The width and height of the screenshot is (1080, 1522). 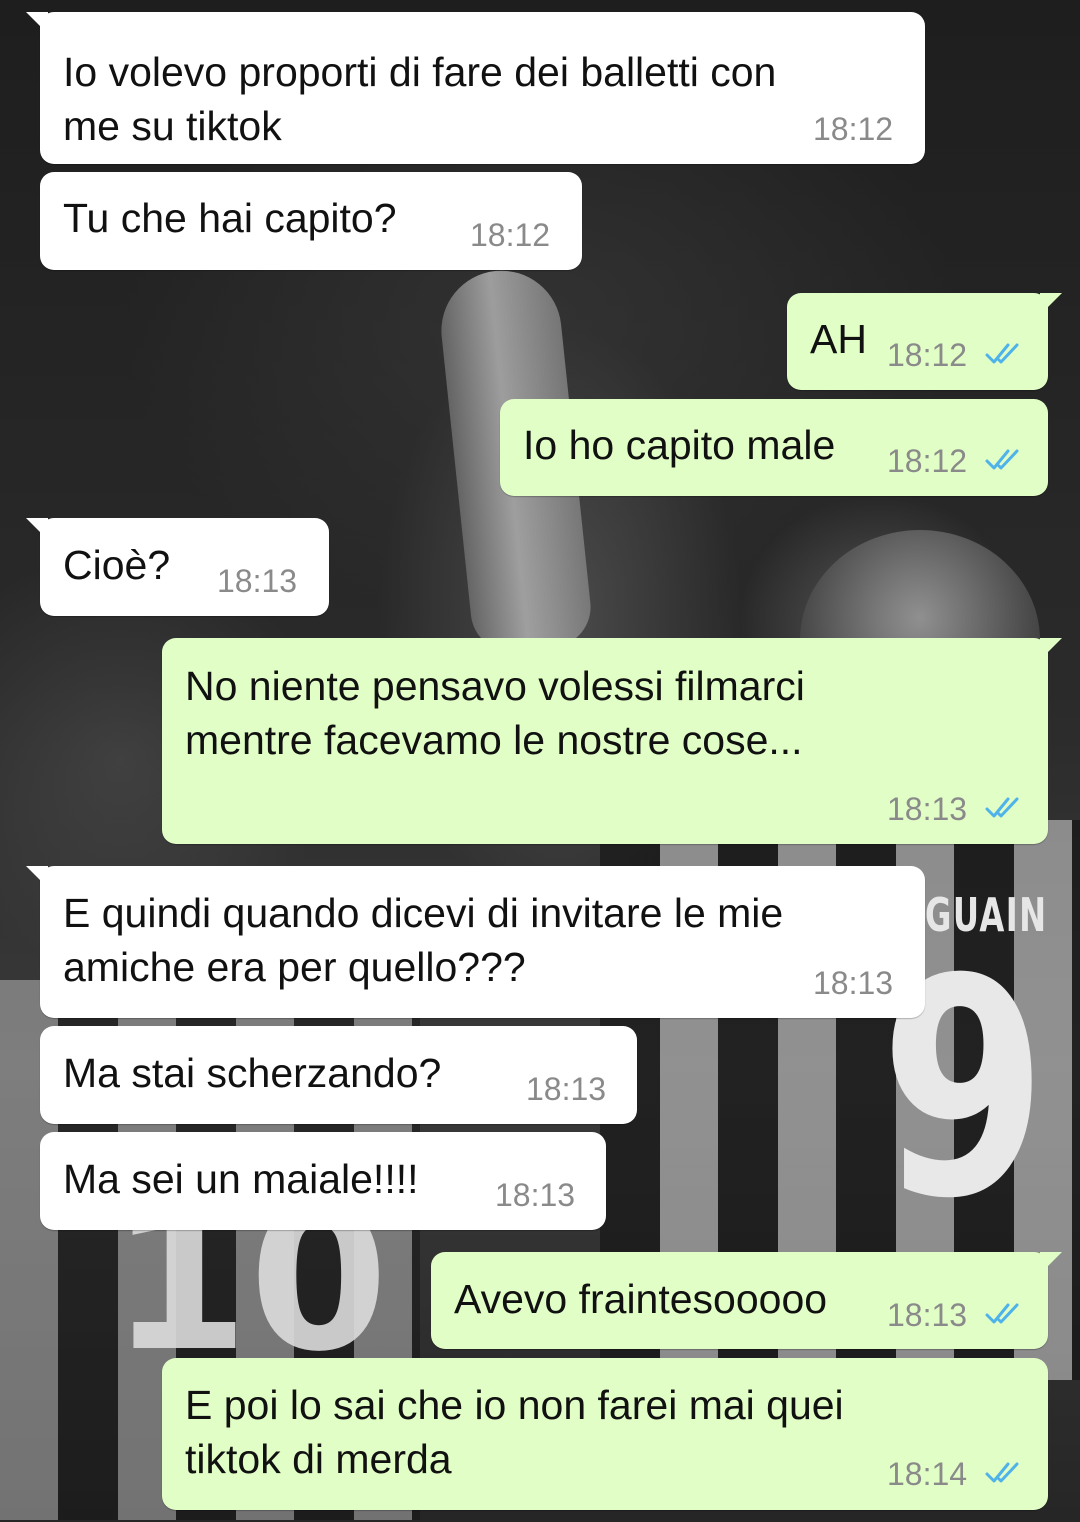 What do you see at coordinates (117, 565) in the screenshot?
I see `message-text-line: Cioè?` at bounding box center [117, 565].